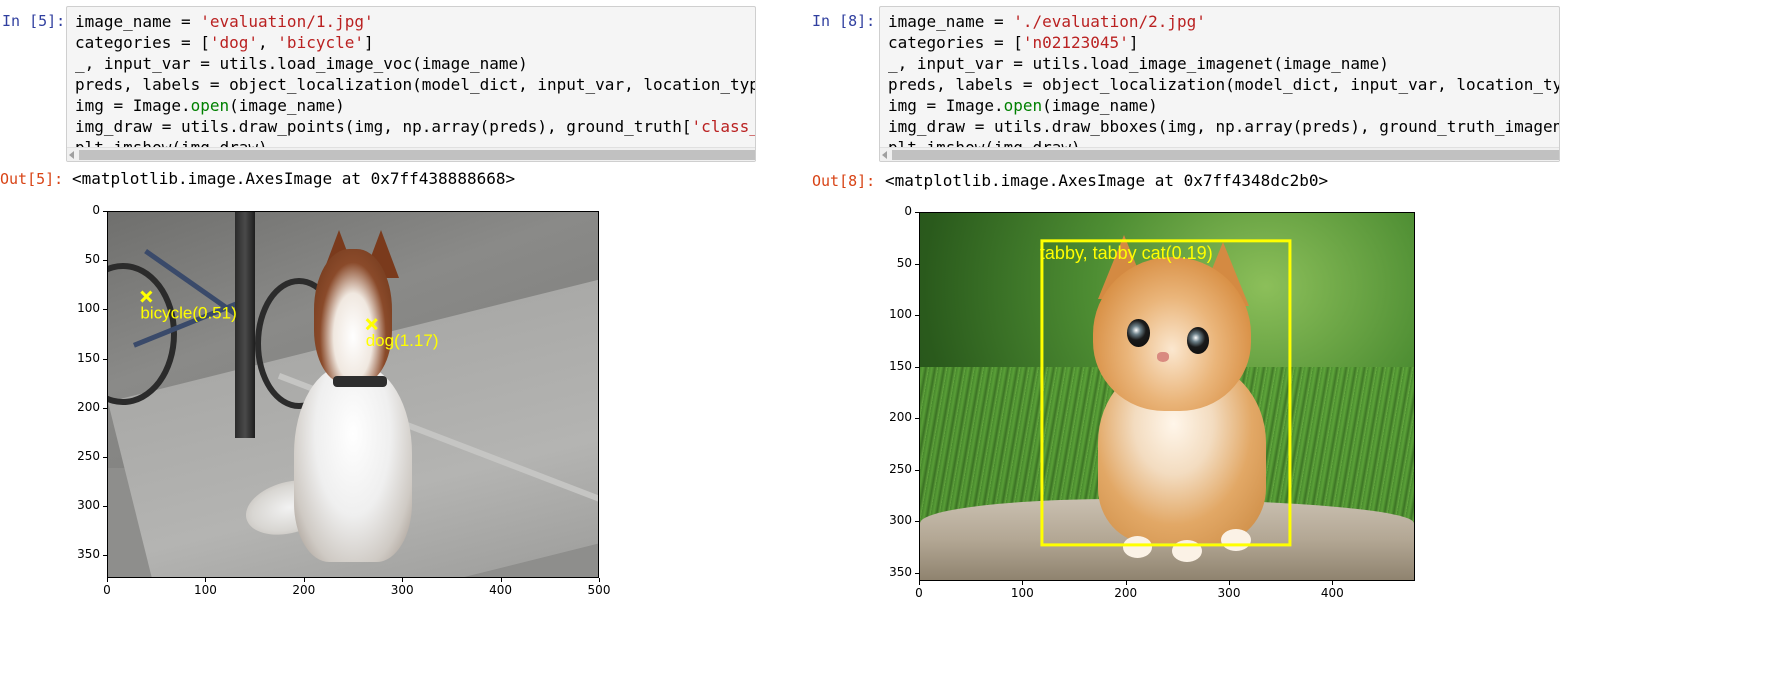 This screenshot has width=1792, height=689. What do you see at coordinates (320, 42) in the screenshot?
I see `string-token: 'bicycle'` at bounding box center [320, 42].